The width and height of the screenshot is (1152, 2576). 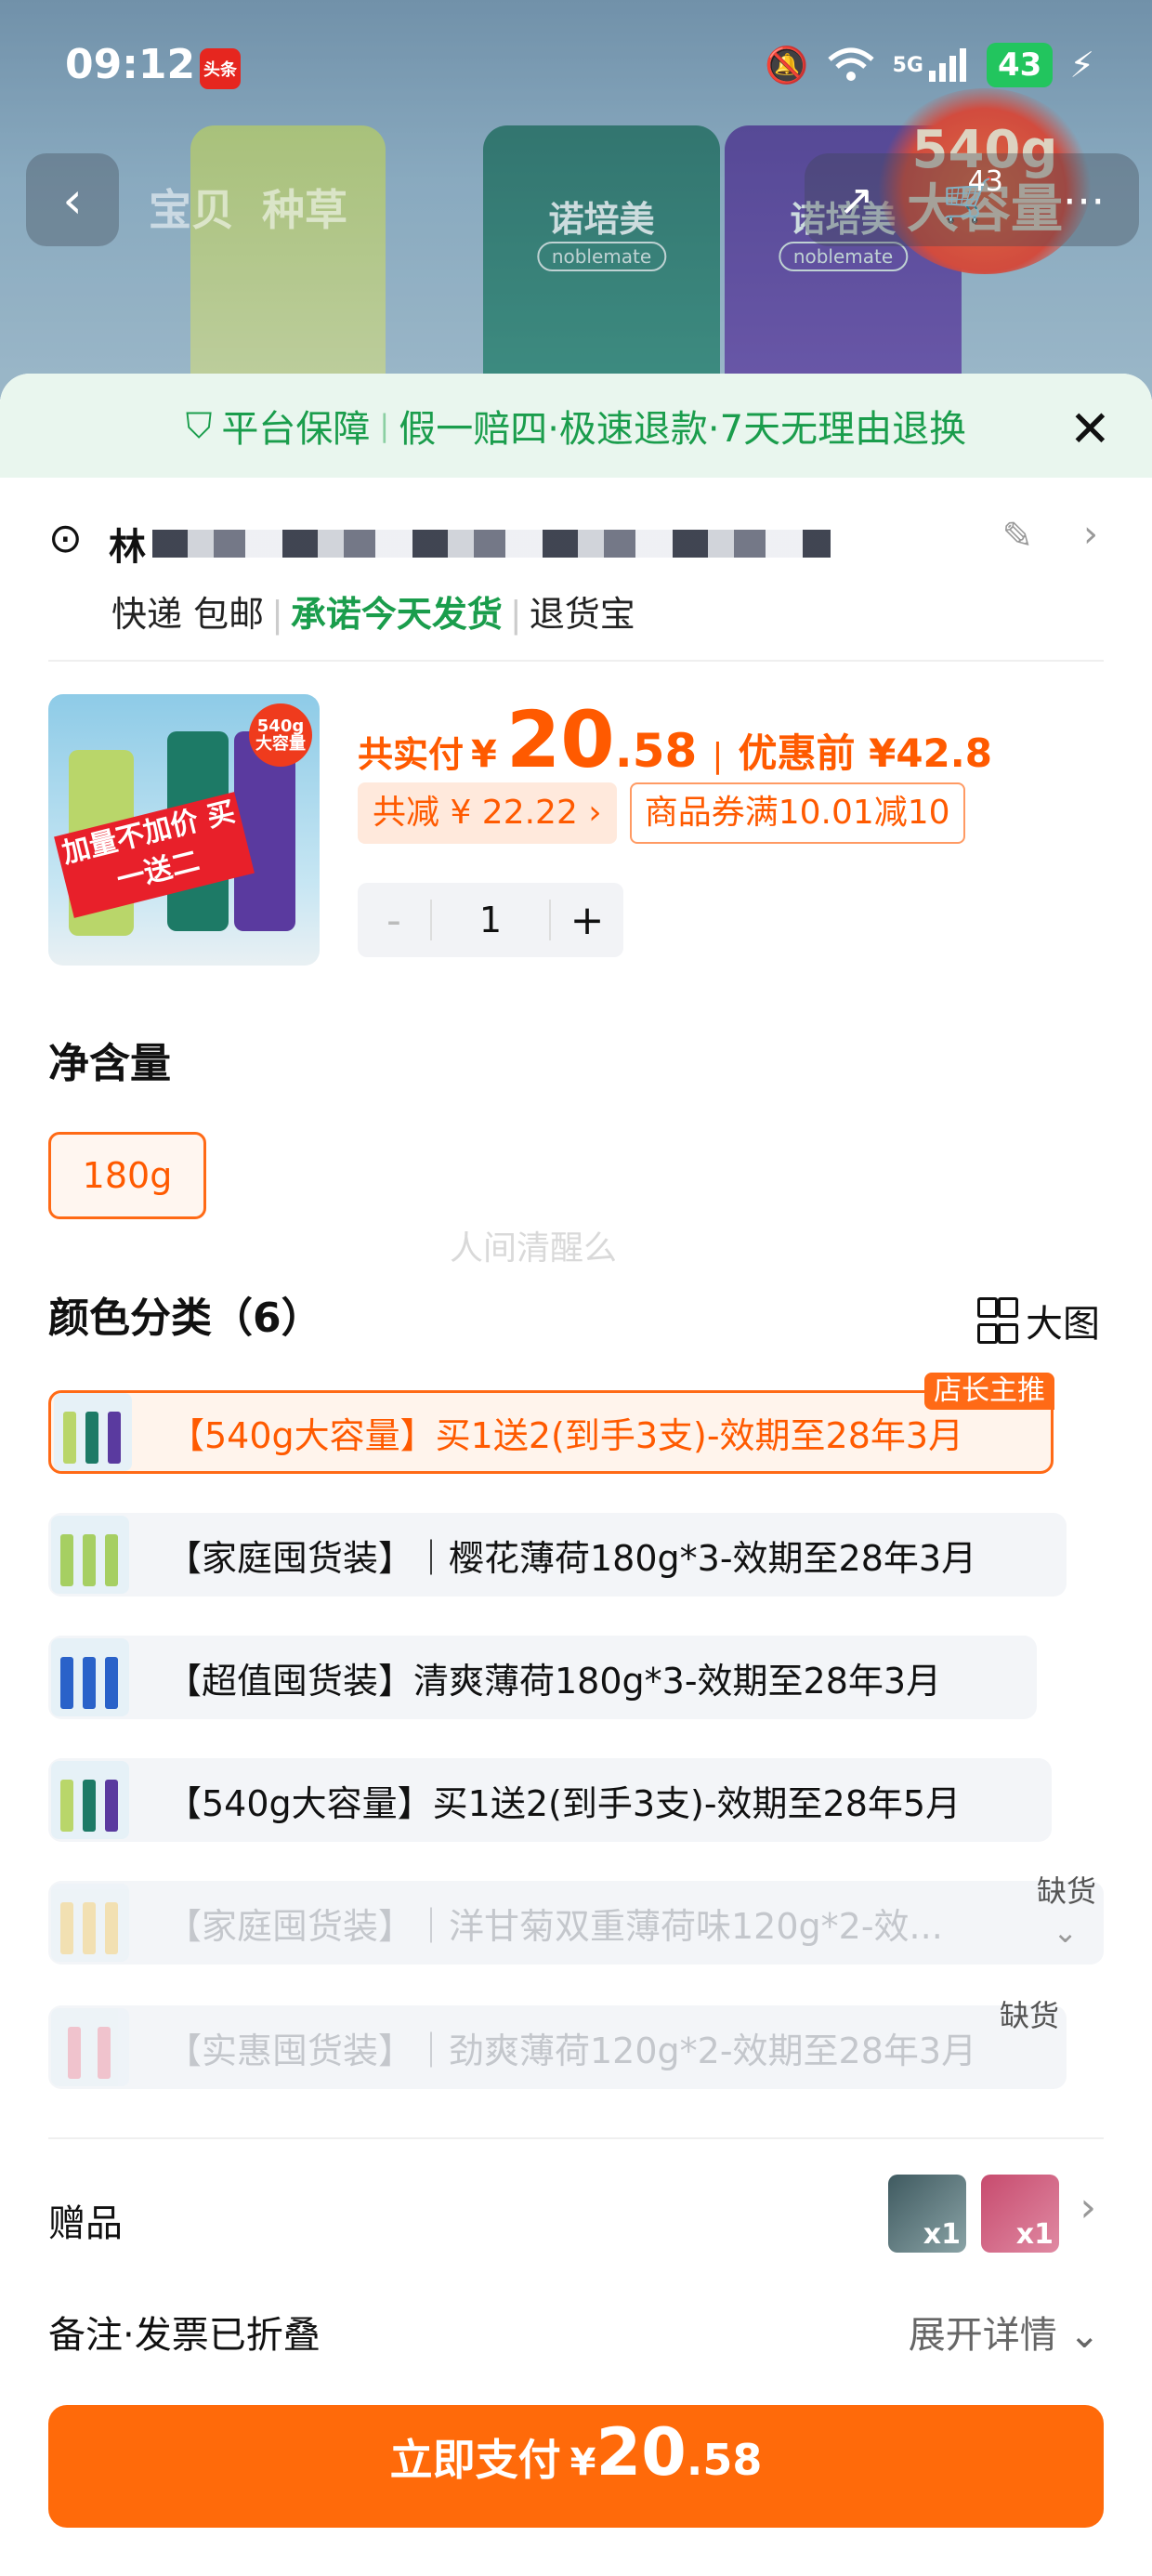 What do you see at coordinates (564, 1803) in the screenshot?
I see `option-label: 【540g大容量】买1送2(到手3支)-效期至28年5月` at bounding box center [564, 1803].